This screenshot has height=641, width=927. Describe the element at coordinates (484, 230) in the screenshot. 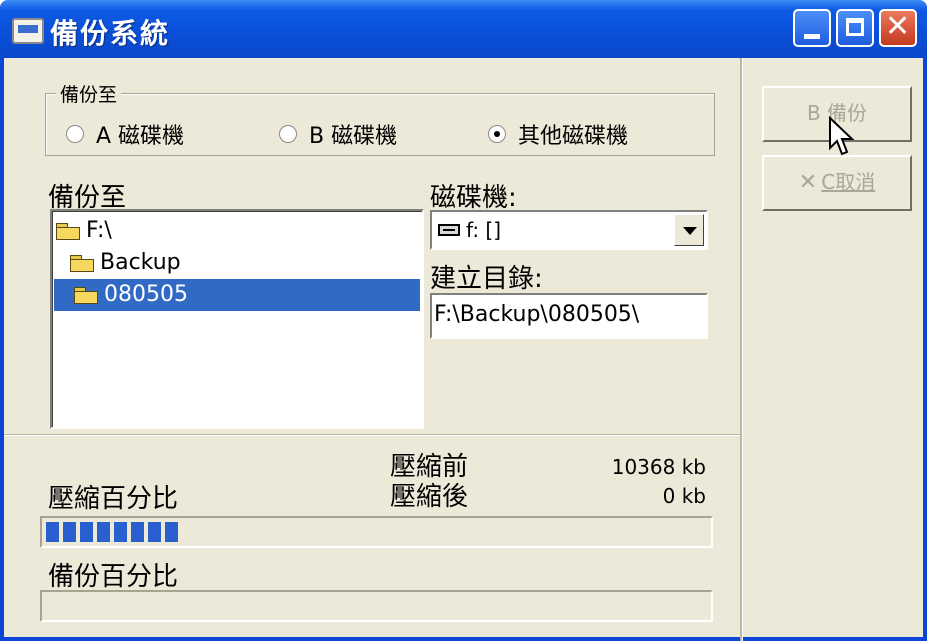

I see `drive-value: f: []` at that location.